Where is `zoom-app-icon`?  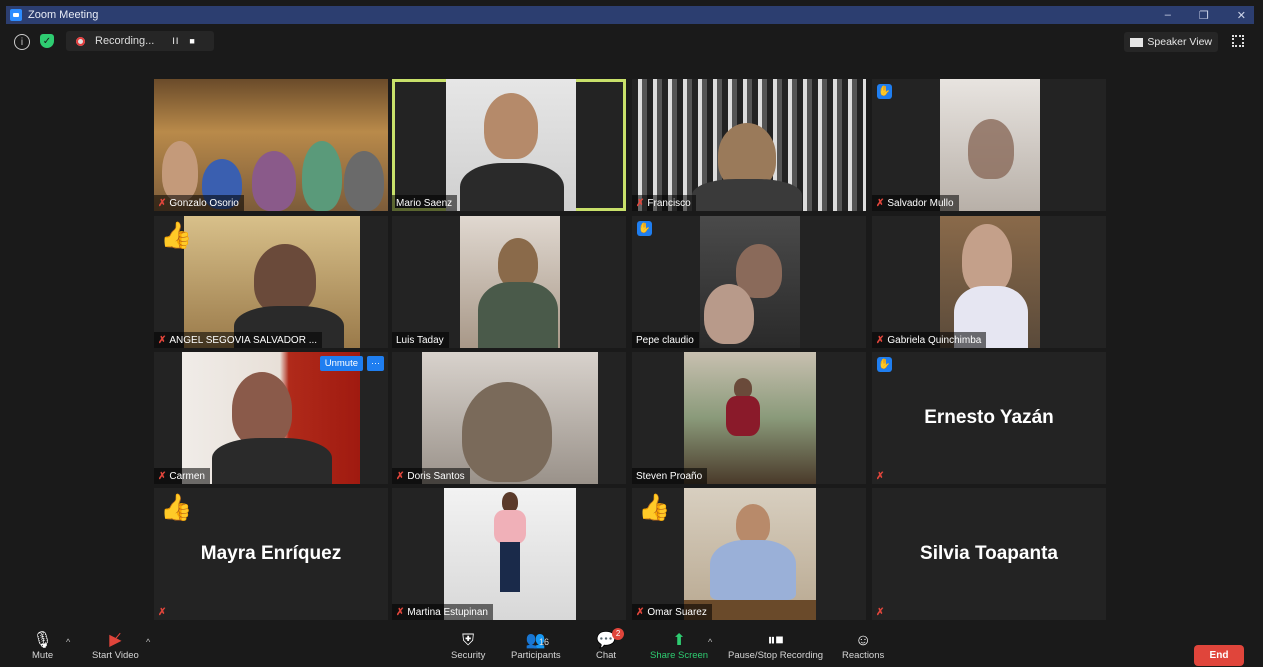 zoom-app-icon is located at coordinates (16, 15).